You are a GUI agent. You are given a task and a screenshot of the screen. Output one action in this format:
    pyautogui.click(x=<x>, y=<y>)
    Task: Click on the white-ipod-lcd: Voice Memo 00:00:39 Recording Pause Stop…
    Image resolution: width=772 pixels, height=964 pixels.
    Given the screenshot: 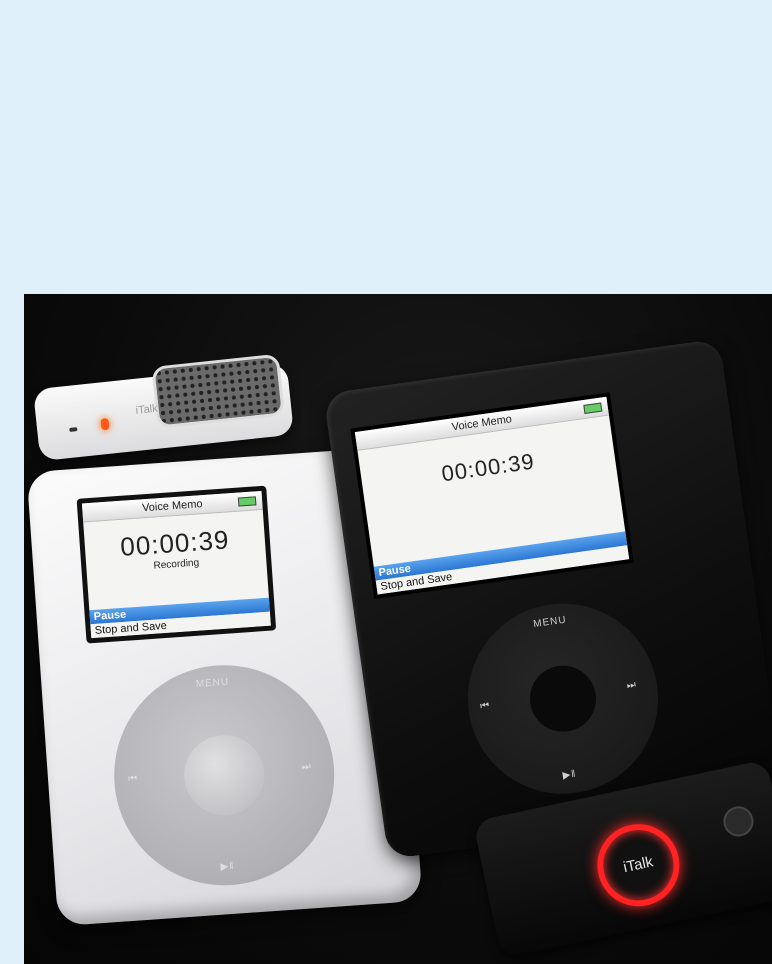 What is the action you would take?
    pyautogui.click(x=176, y=564)
    